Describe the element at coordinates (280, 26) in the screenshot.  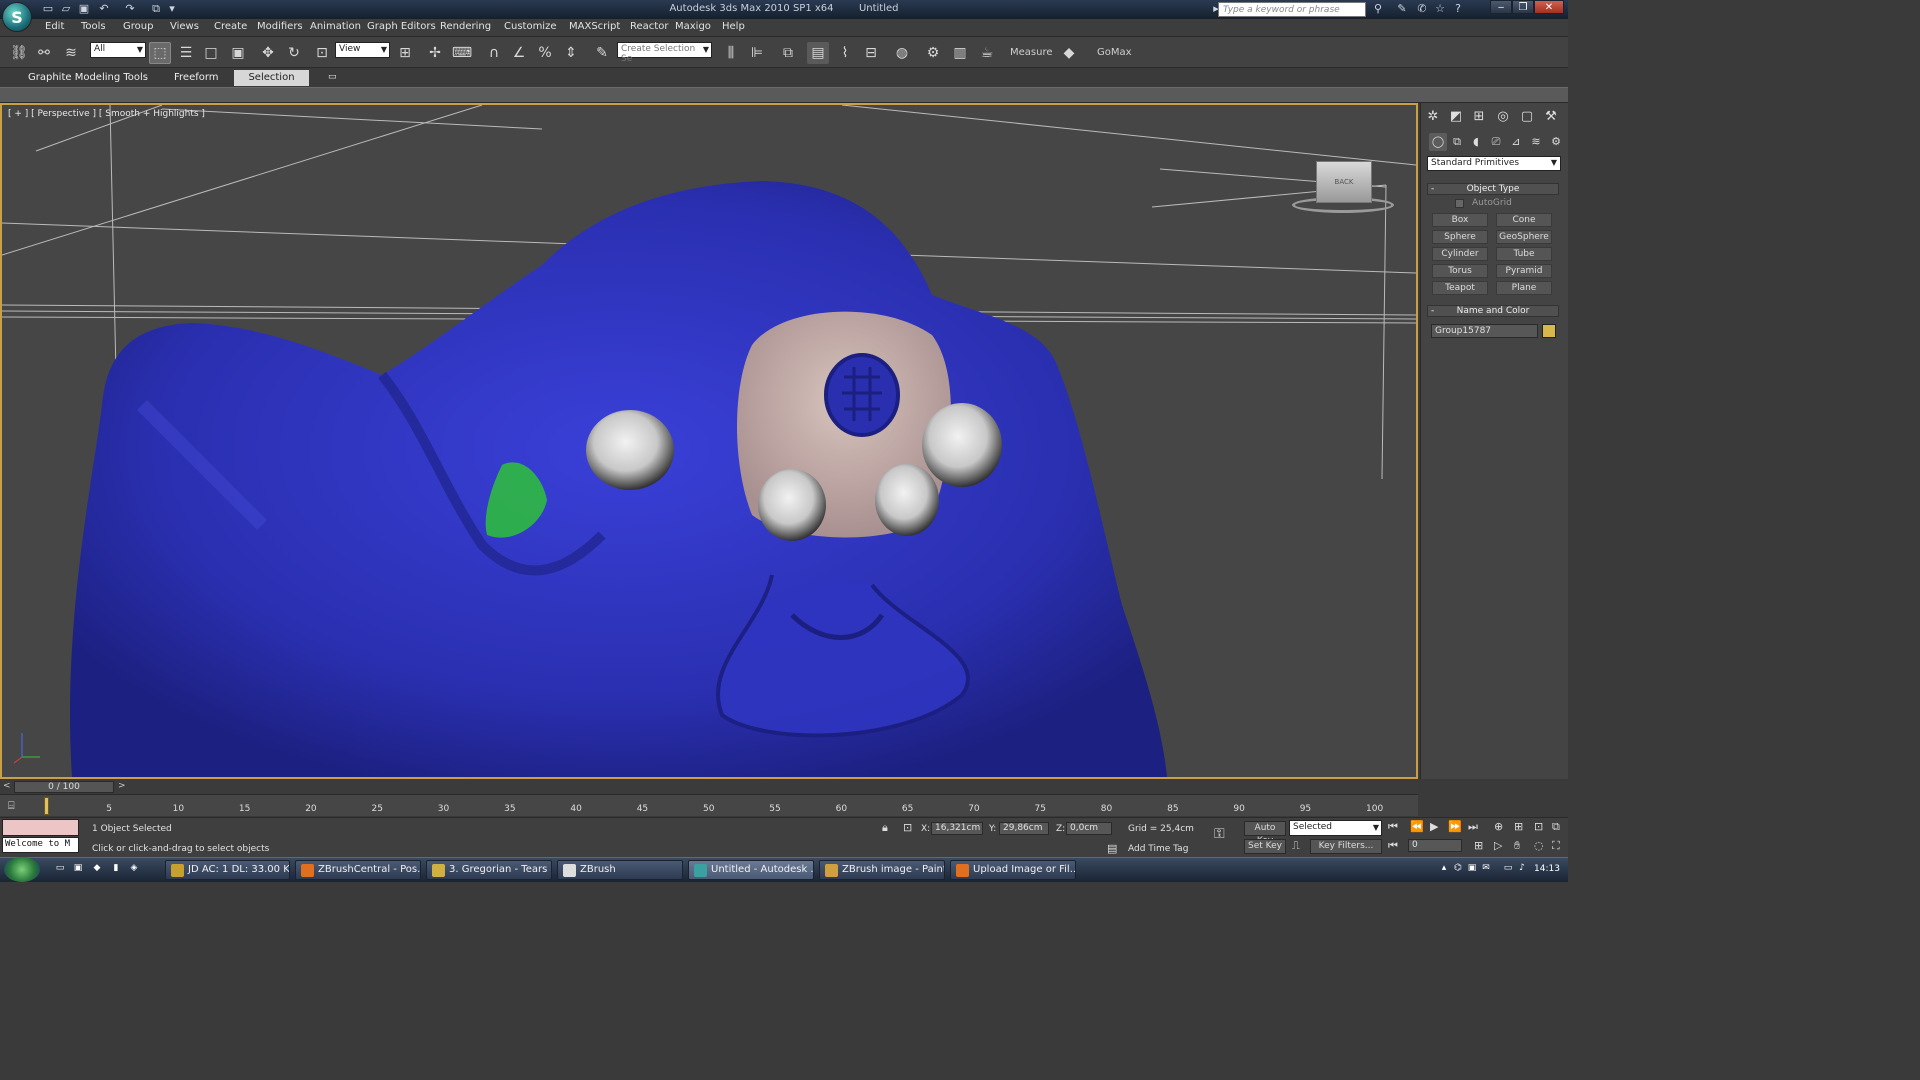
I see `menu-modifiers: Modifiers` at that location.